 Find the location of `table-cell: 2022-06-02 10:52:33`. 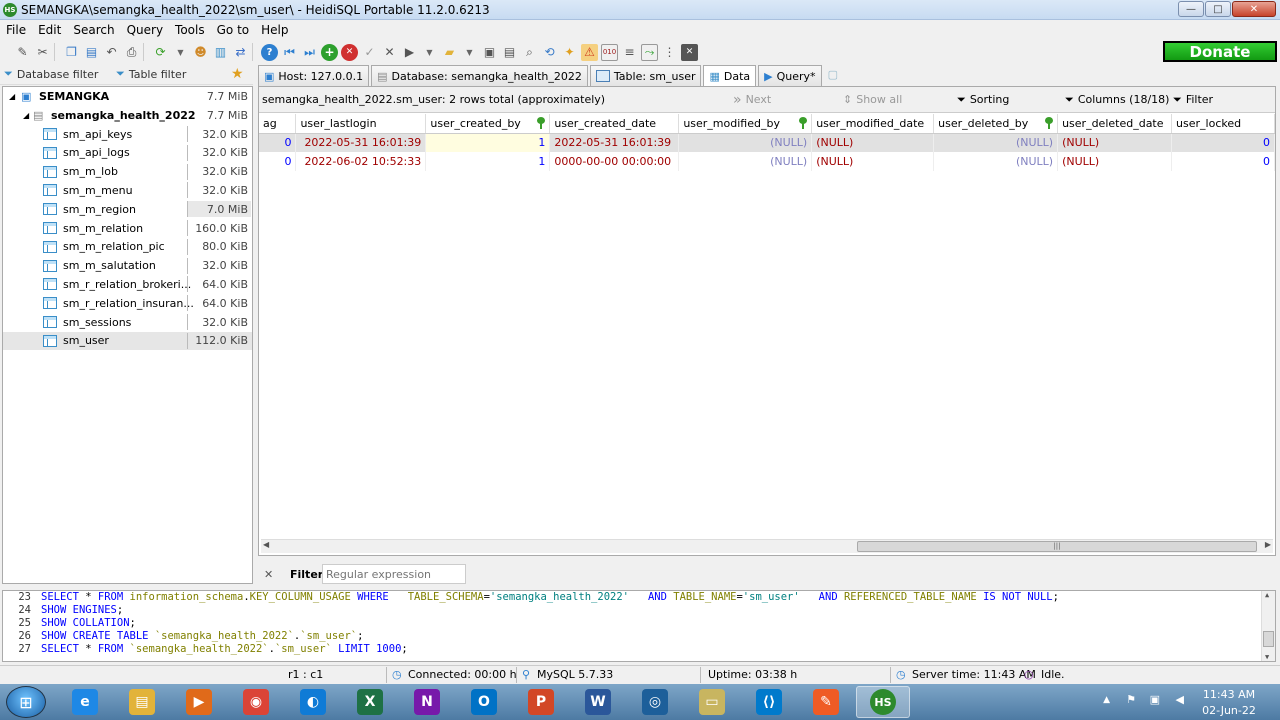

table-cell: 2022-06-02 10:52:33 is located at coordinates (361, 161).